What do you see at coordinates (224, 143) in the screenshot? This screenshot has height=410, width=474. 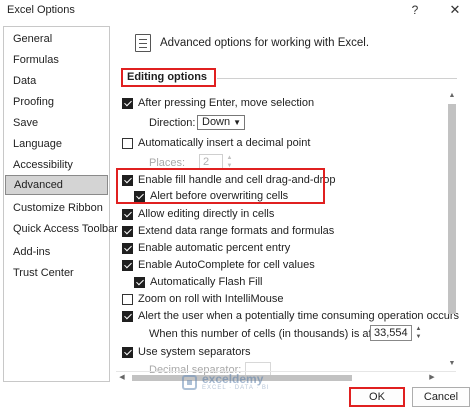 I see `auto-decimal-label: Automatically insert a decimal point` at bounding box center [224, 143].